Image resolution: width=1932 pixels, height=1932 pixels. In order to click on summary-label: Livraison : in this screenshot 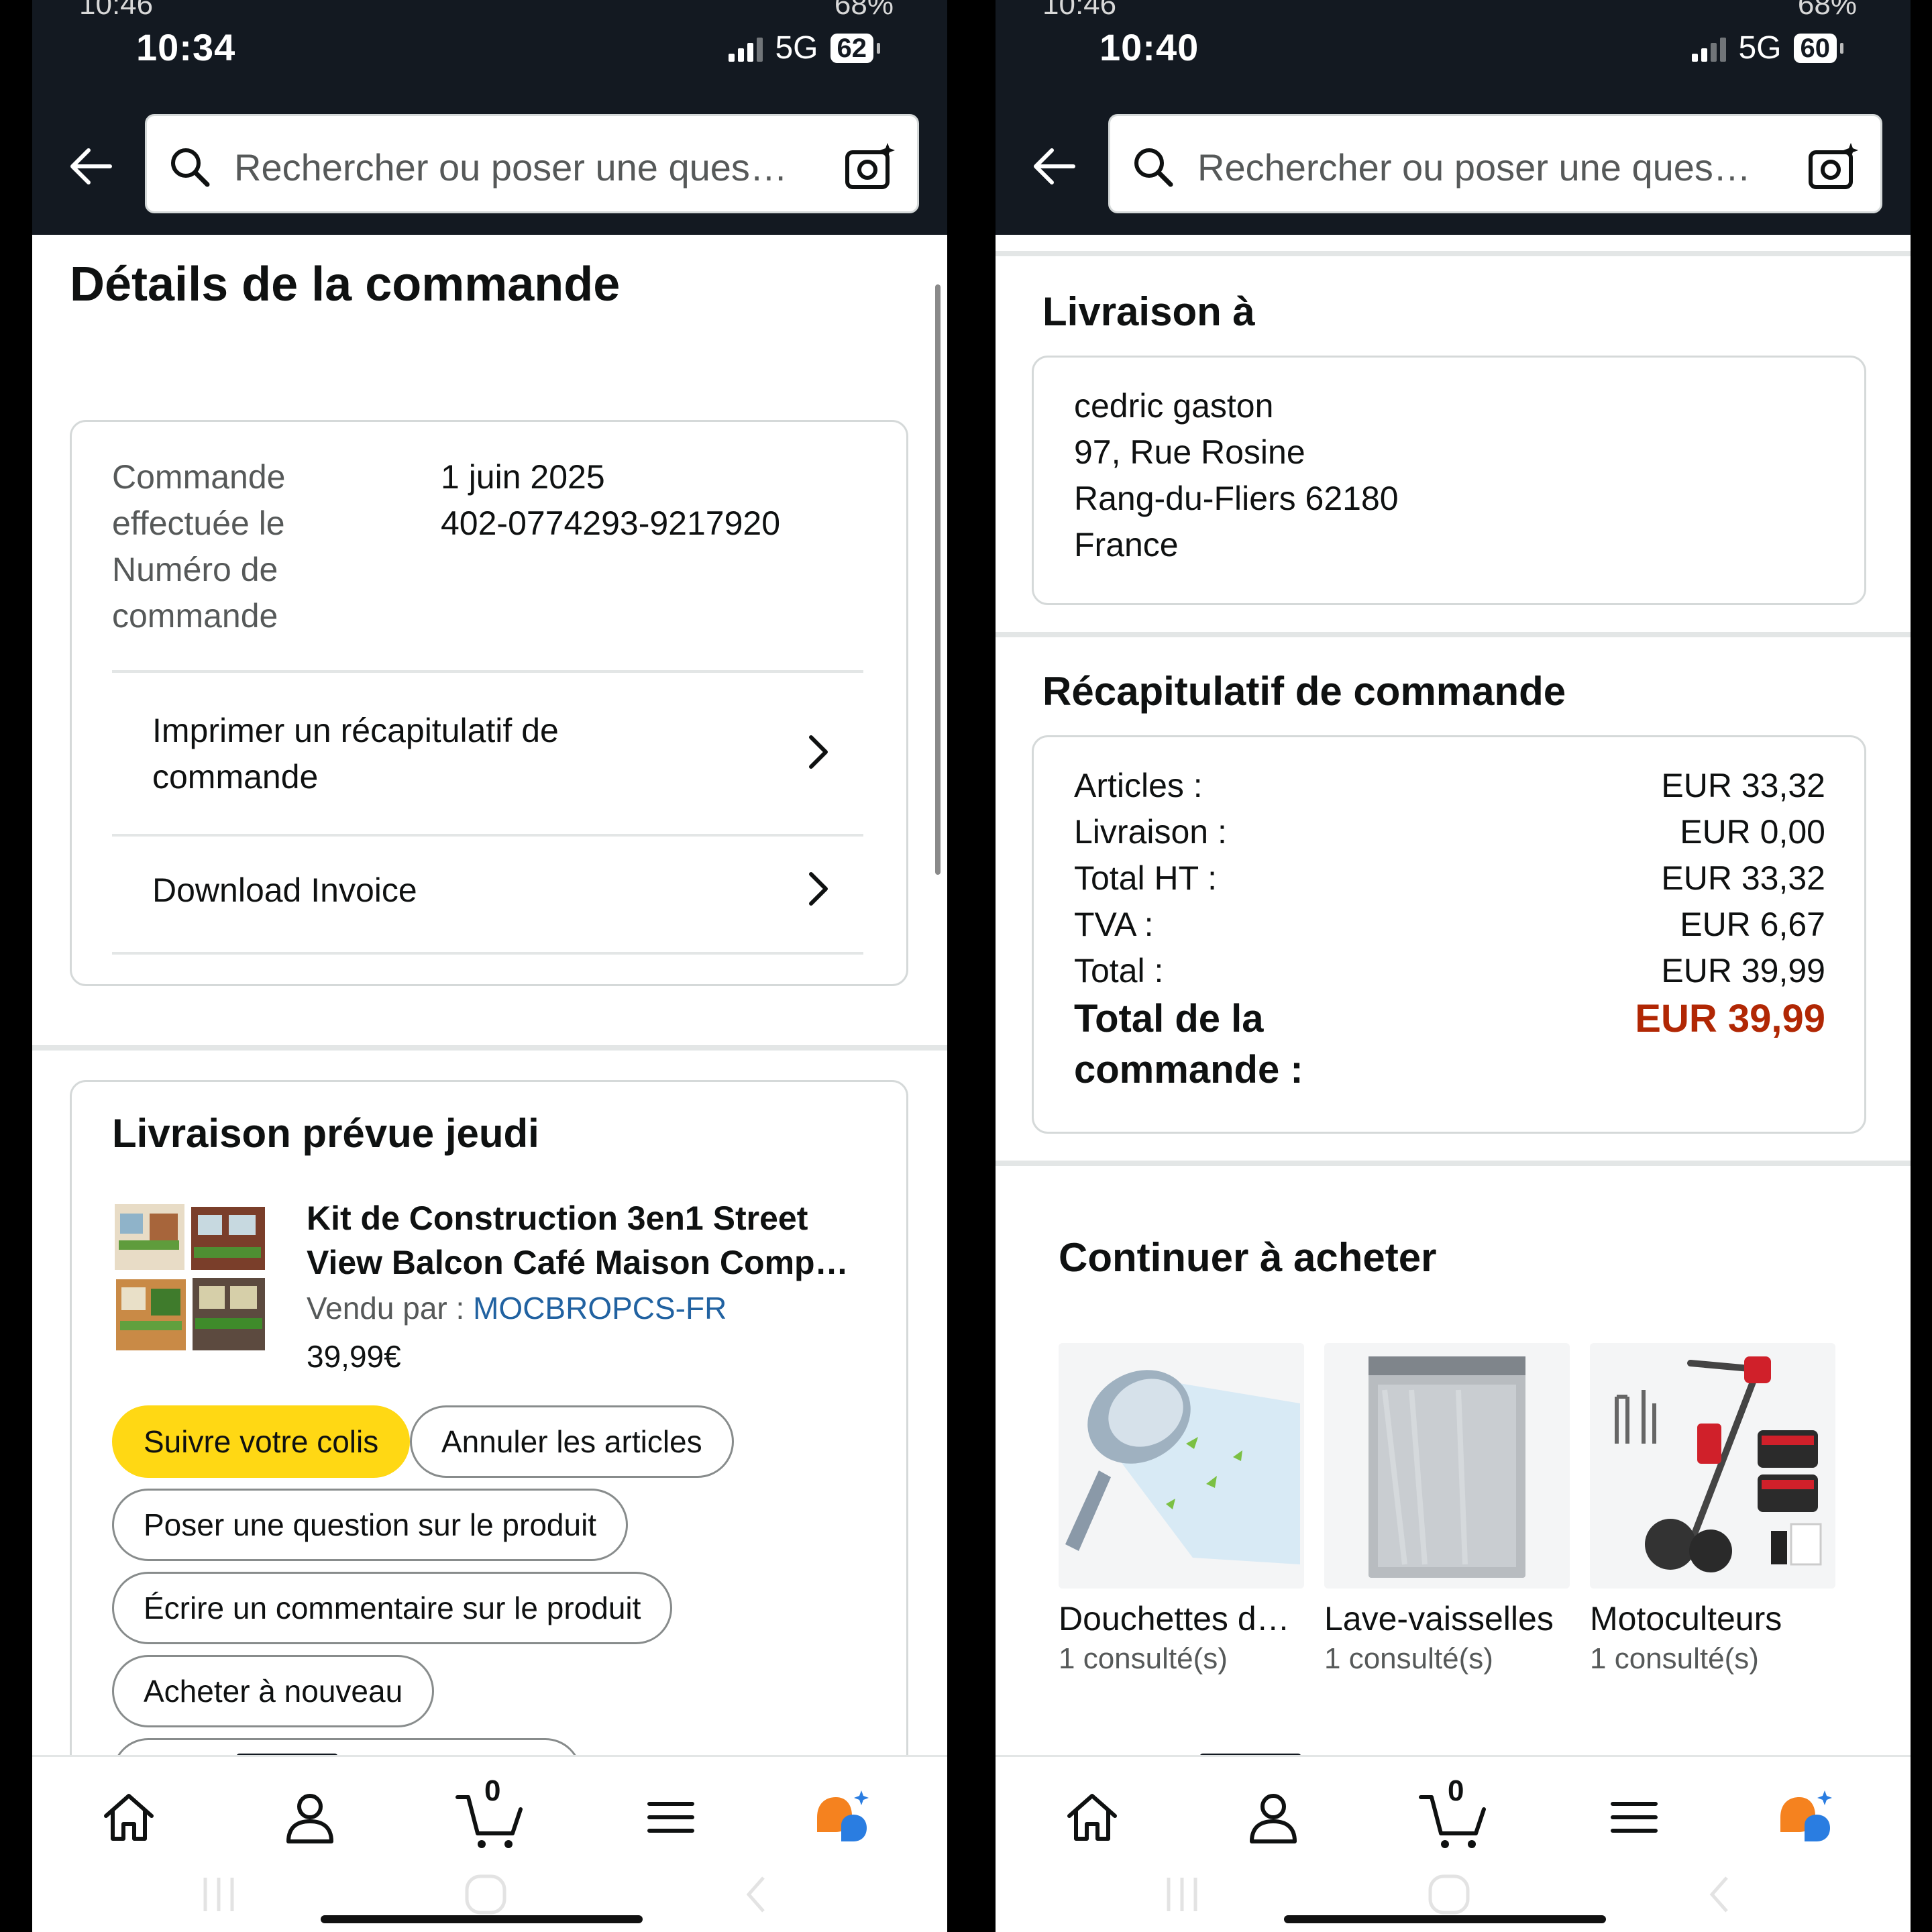, I will do `click(1150, 832)`.